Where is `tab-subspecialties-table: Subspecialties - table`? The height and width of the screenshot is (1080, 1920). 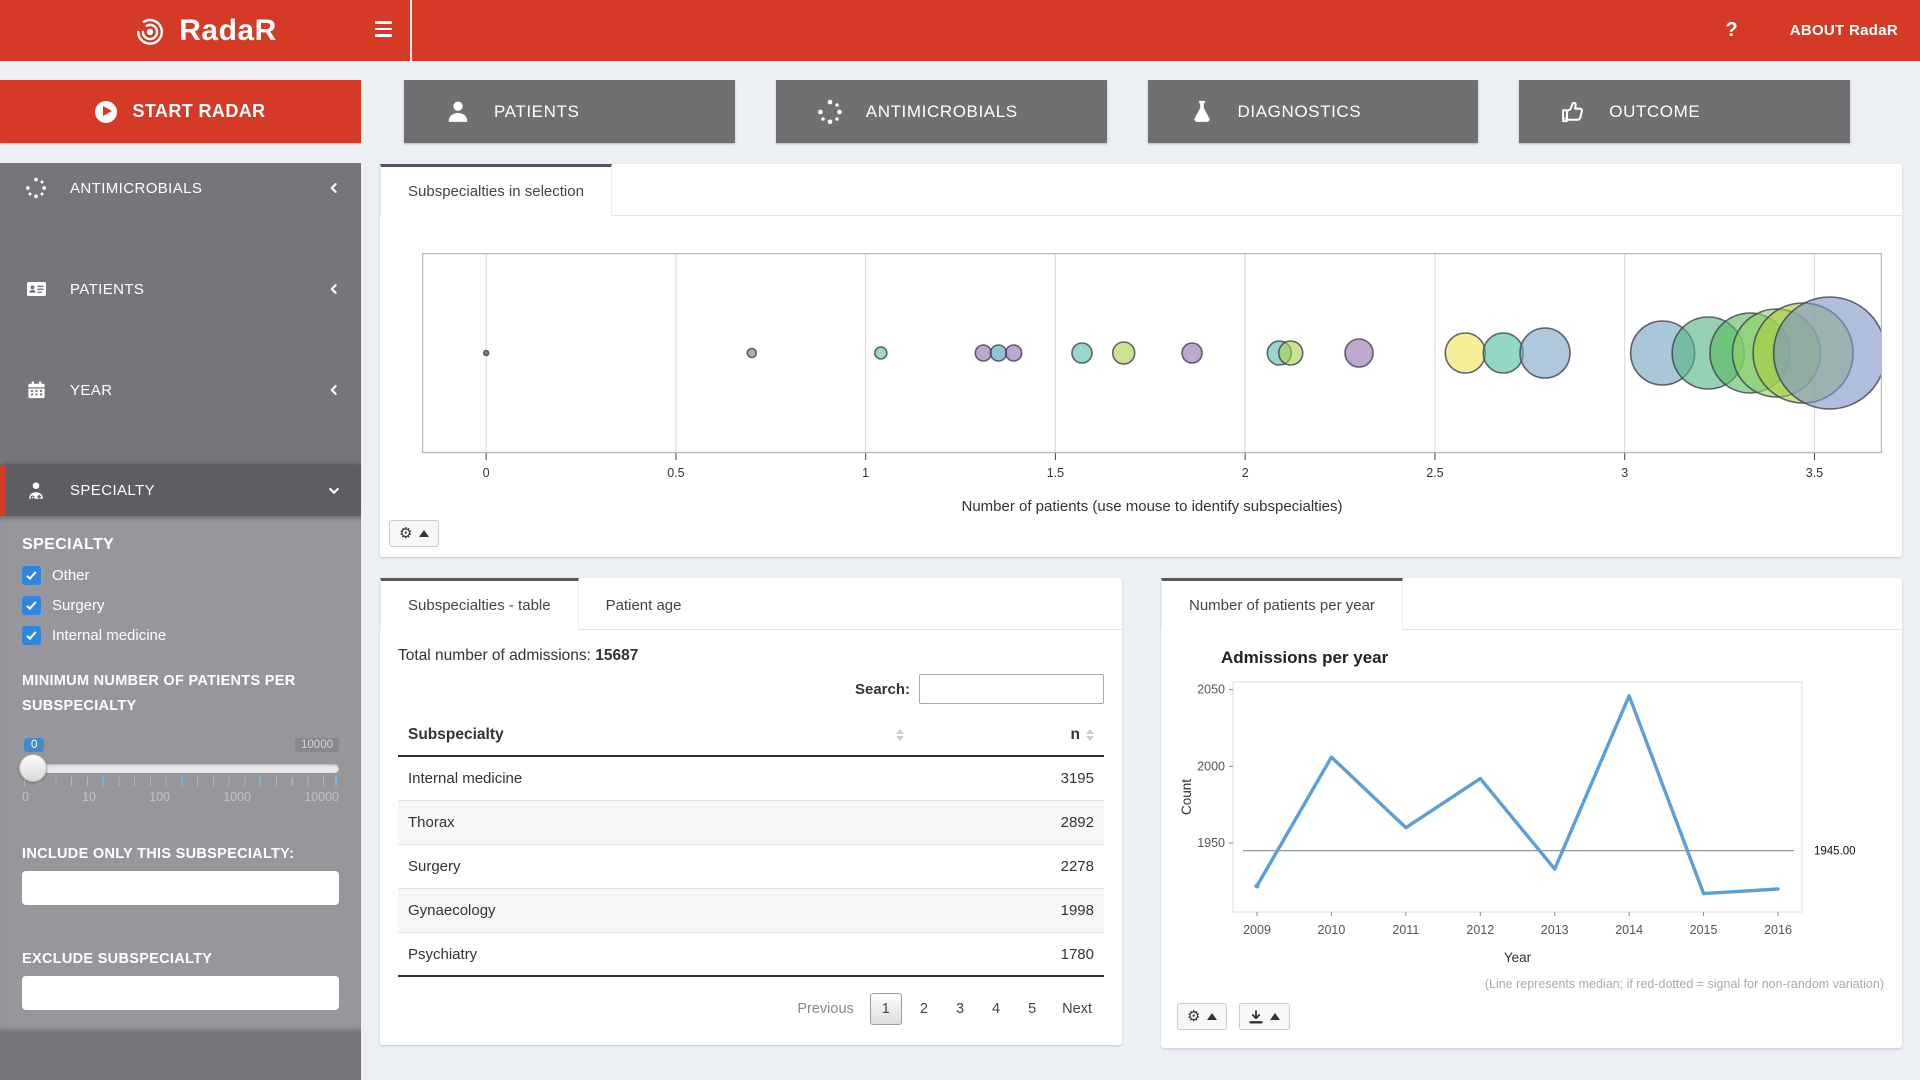
tab-subspecialties-table: Subspecialties - table is located at coordinates (479, 604).